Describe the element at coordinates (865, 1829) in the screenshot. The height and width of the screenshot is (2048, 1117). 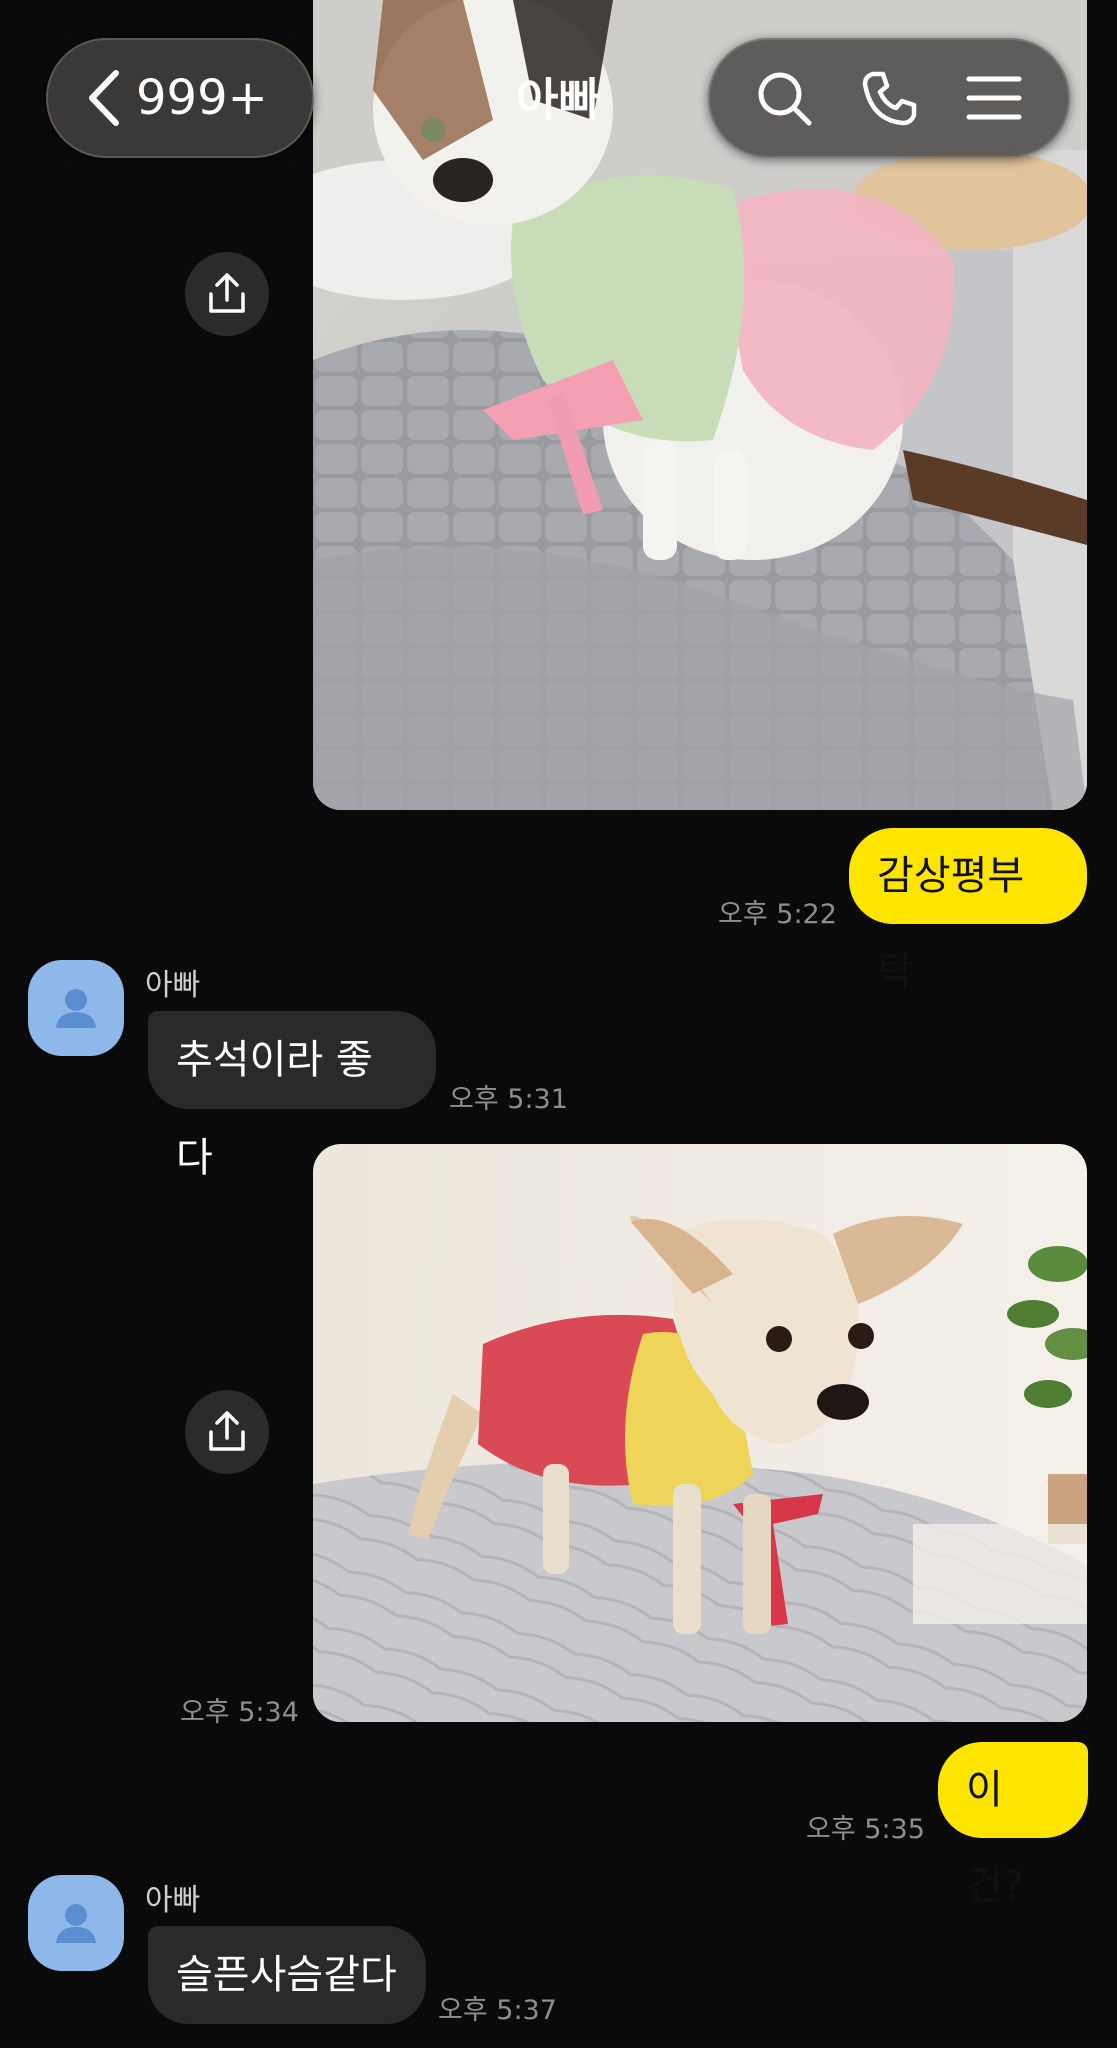
I see `message-time: 오후 5:35` at that location.